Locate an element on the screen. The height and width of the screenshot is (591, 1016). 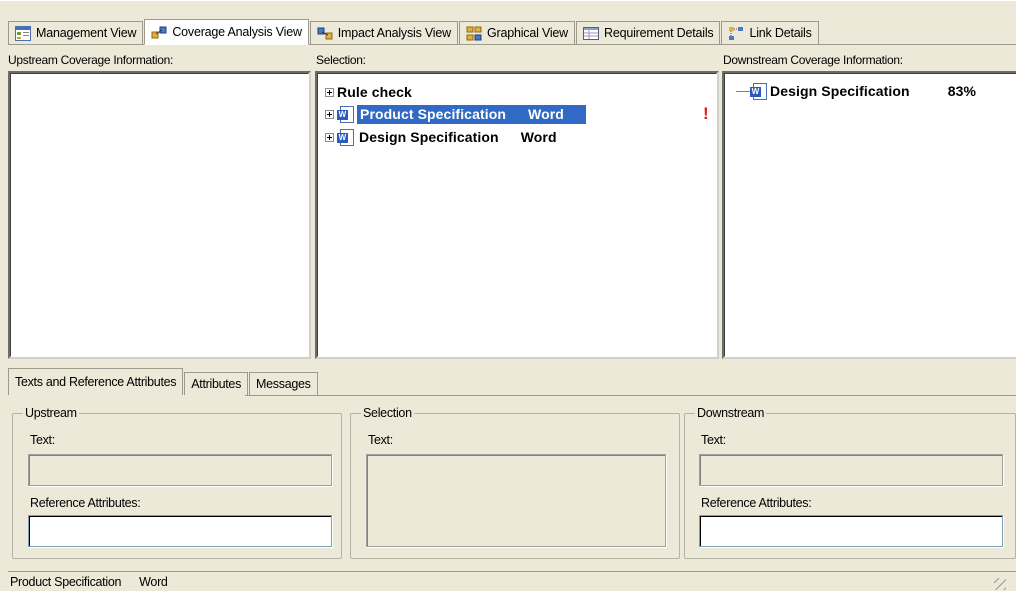
upstream-reference-attributes-label: Reference Attributes: is located at coordinates (85, 503).